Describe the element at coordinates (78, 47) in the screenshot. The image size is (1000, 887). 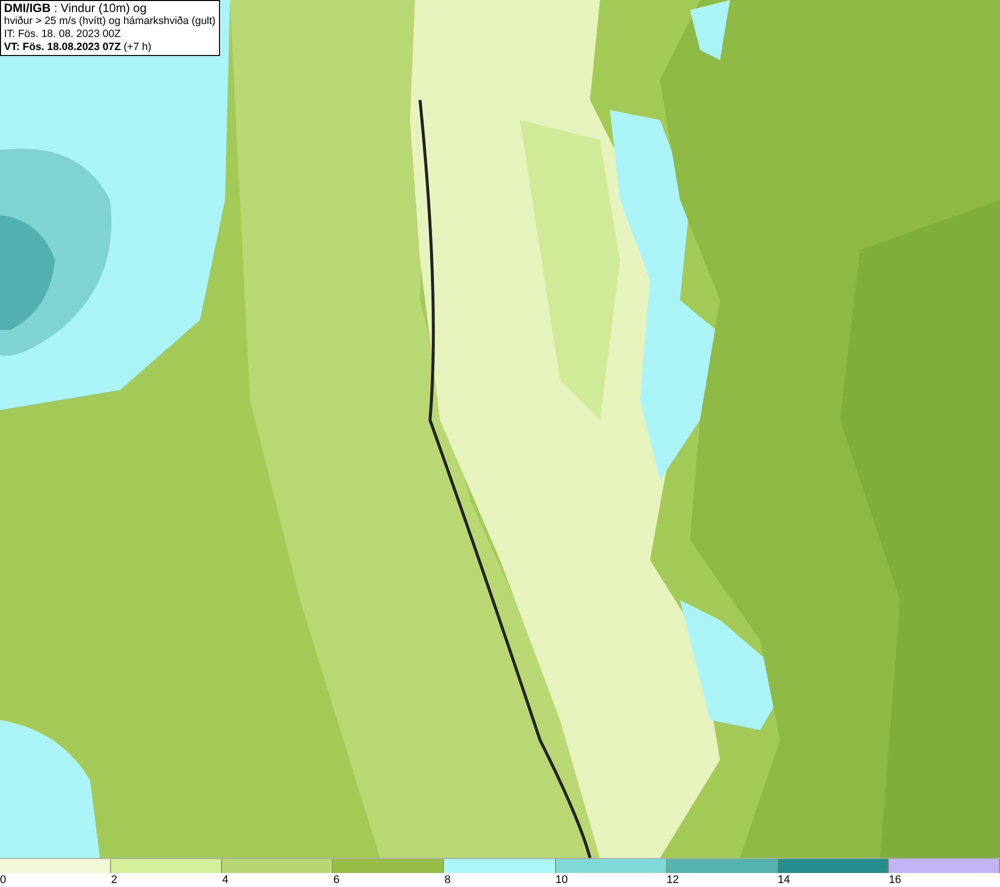
I see `info-text: VT: Fös. 18.08.2023 07Z (+7 h)` at that location.